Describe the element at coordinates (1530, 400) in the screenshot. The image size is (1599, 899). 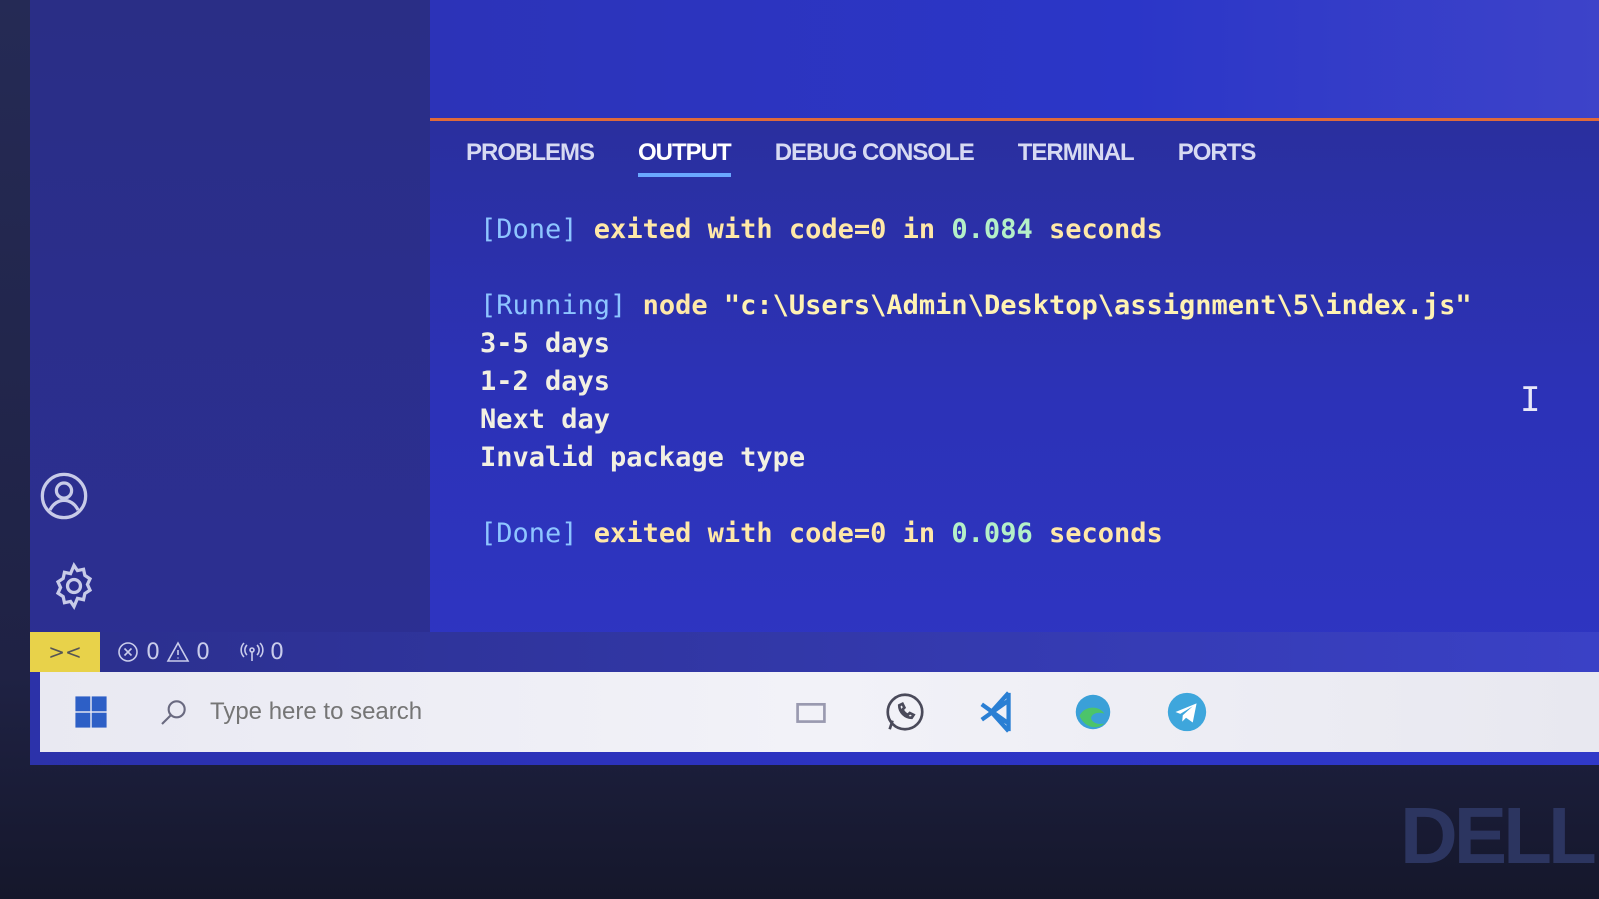
I see `text-cursor-icon: I` at that location.